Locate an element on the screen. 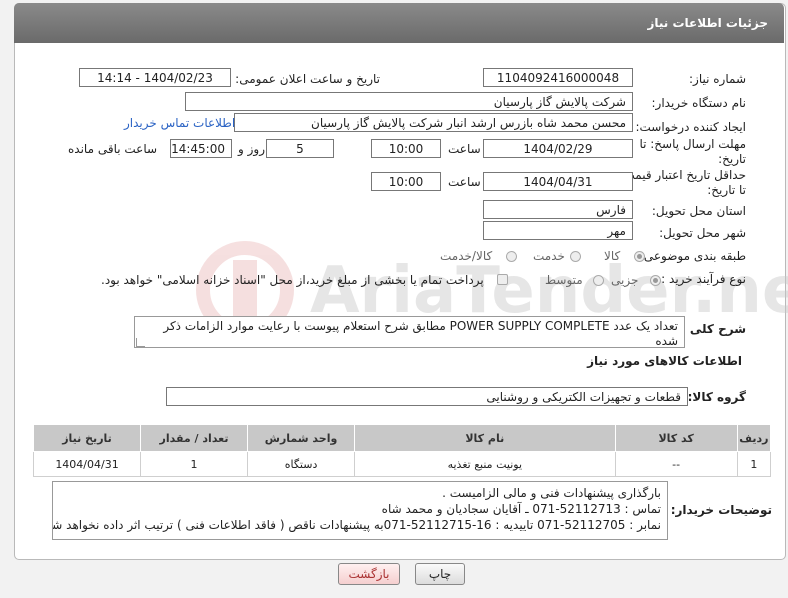  contact-info-link: اطلاعات تماس خریدار is located at coordinates (179, 123).